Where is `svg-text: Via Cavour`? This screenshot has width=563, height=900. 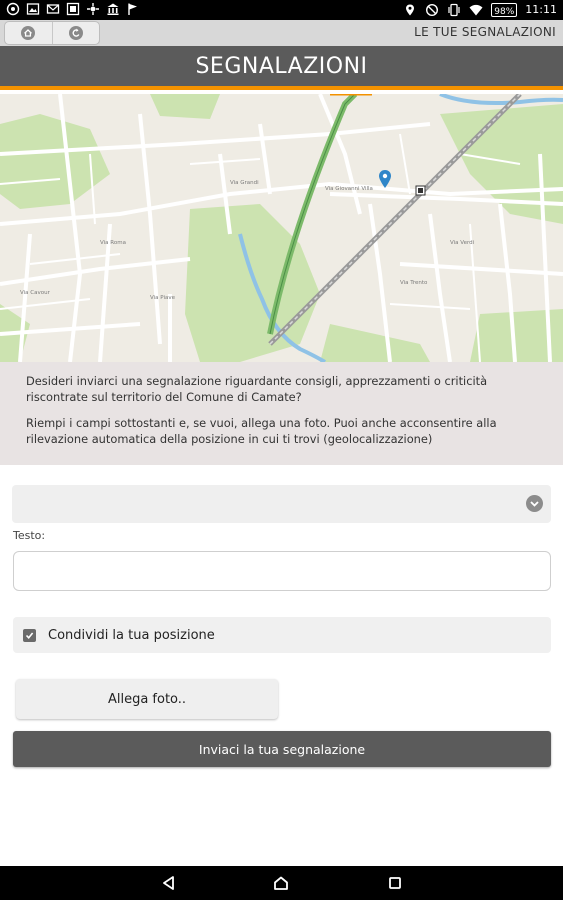 svg-text: Via Cavour is located at coordinates (35, 293).